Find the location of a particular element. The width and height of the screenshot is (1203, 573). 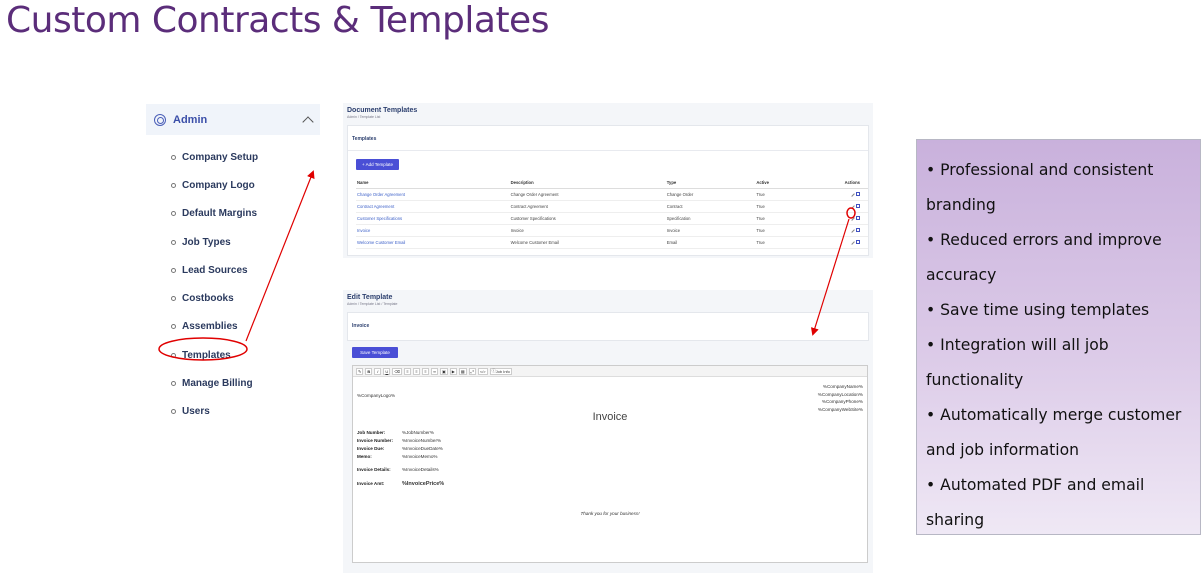

arrow-to-edit-template is located at coordinates (830, 277).